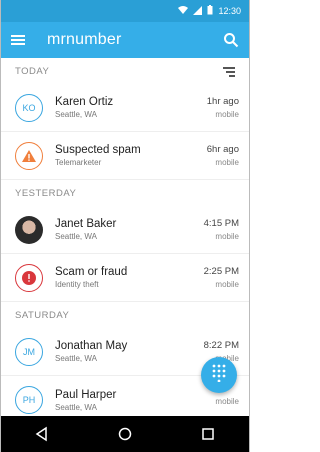 This screenshot has height=452, width=320. Describe the element at coordinates (42, 434) in the screenshot. I see `back-icon` at that location.